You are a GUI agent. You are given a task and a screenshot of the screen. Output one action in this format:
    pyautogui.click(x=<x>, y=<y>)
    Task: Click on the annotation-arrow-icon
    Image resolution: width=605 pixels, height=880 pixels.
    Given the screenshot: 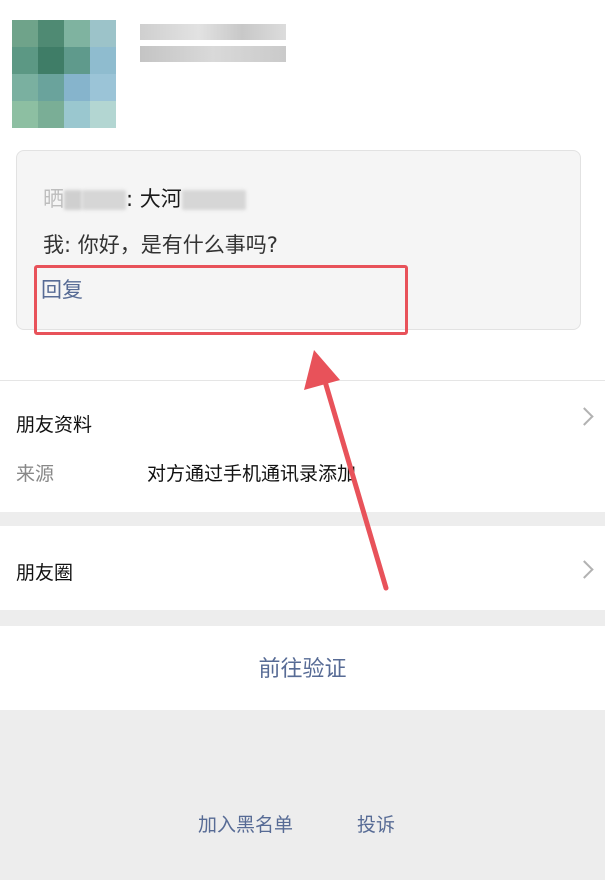 What is the action you would take?
    pyautogui.click(x=346, y=470)
    